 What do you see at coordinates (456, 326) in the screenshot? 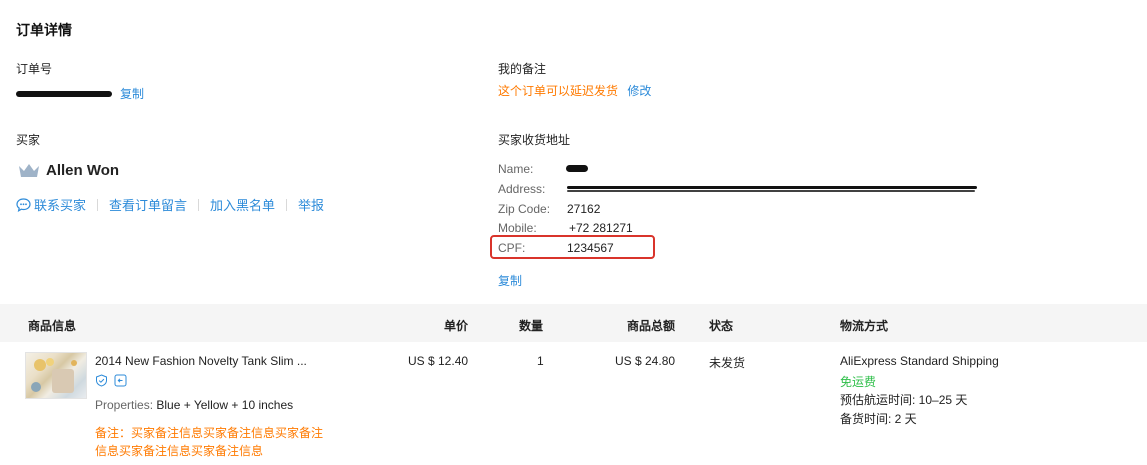
I see `column-header-unit-price: 单价` at bounding box center [456, 326].